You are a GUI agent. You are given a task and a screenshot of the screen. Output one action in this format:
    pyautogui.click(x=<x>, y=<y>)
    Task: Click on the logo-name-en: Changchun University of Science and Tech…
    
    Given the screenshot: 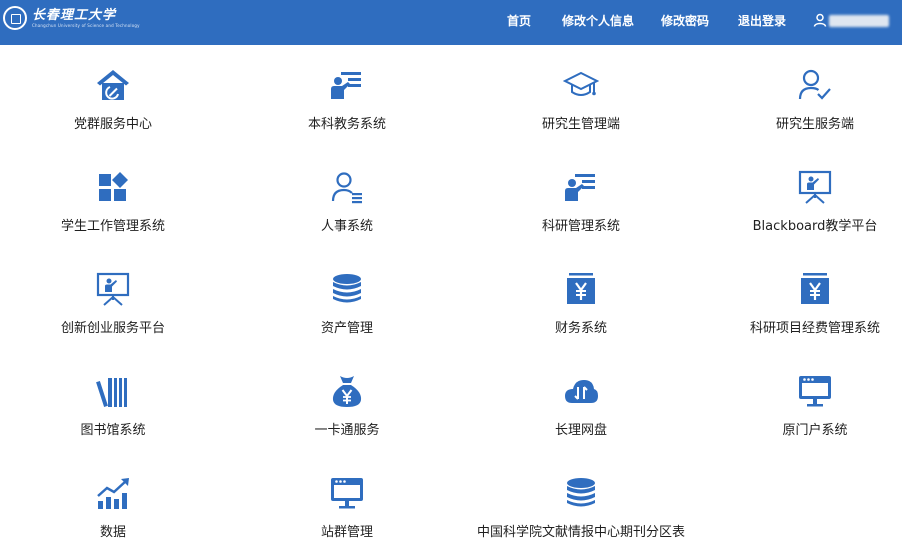 What is the action you would take?
    pyautogui.click(x=86, y=25)
    